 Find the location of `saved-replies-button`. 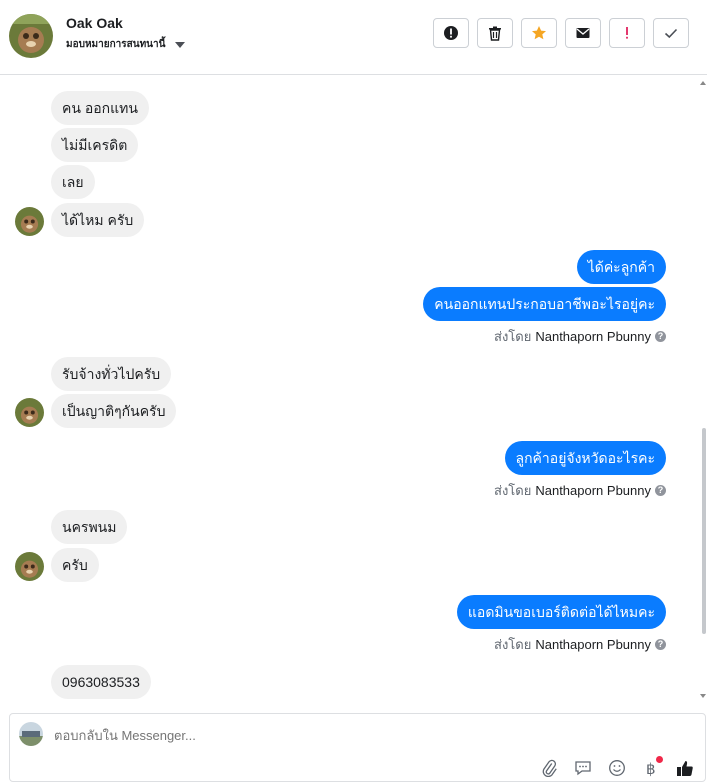

saved-replies-button is located at coordinates (583, 768).